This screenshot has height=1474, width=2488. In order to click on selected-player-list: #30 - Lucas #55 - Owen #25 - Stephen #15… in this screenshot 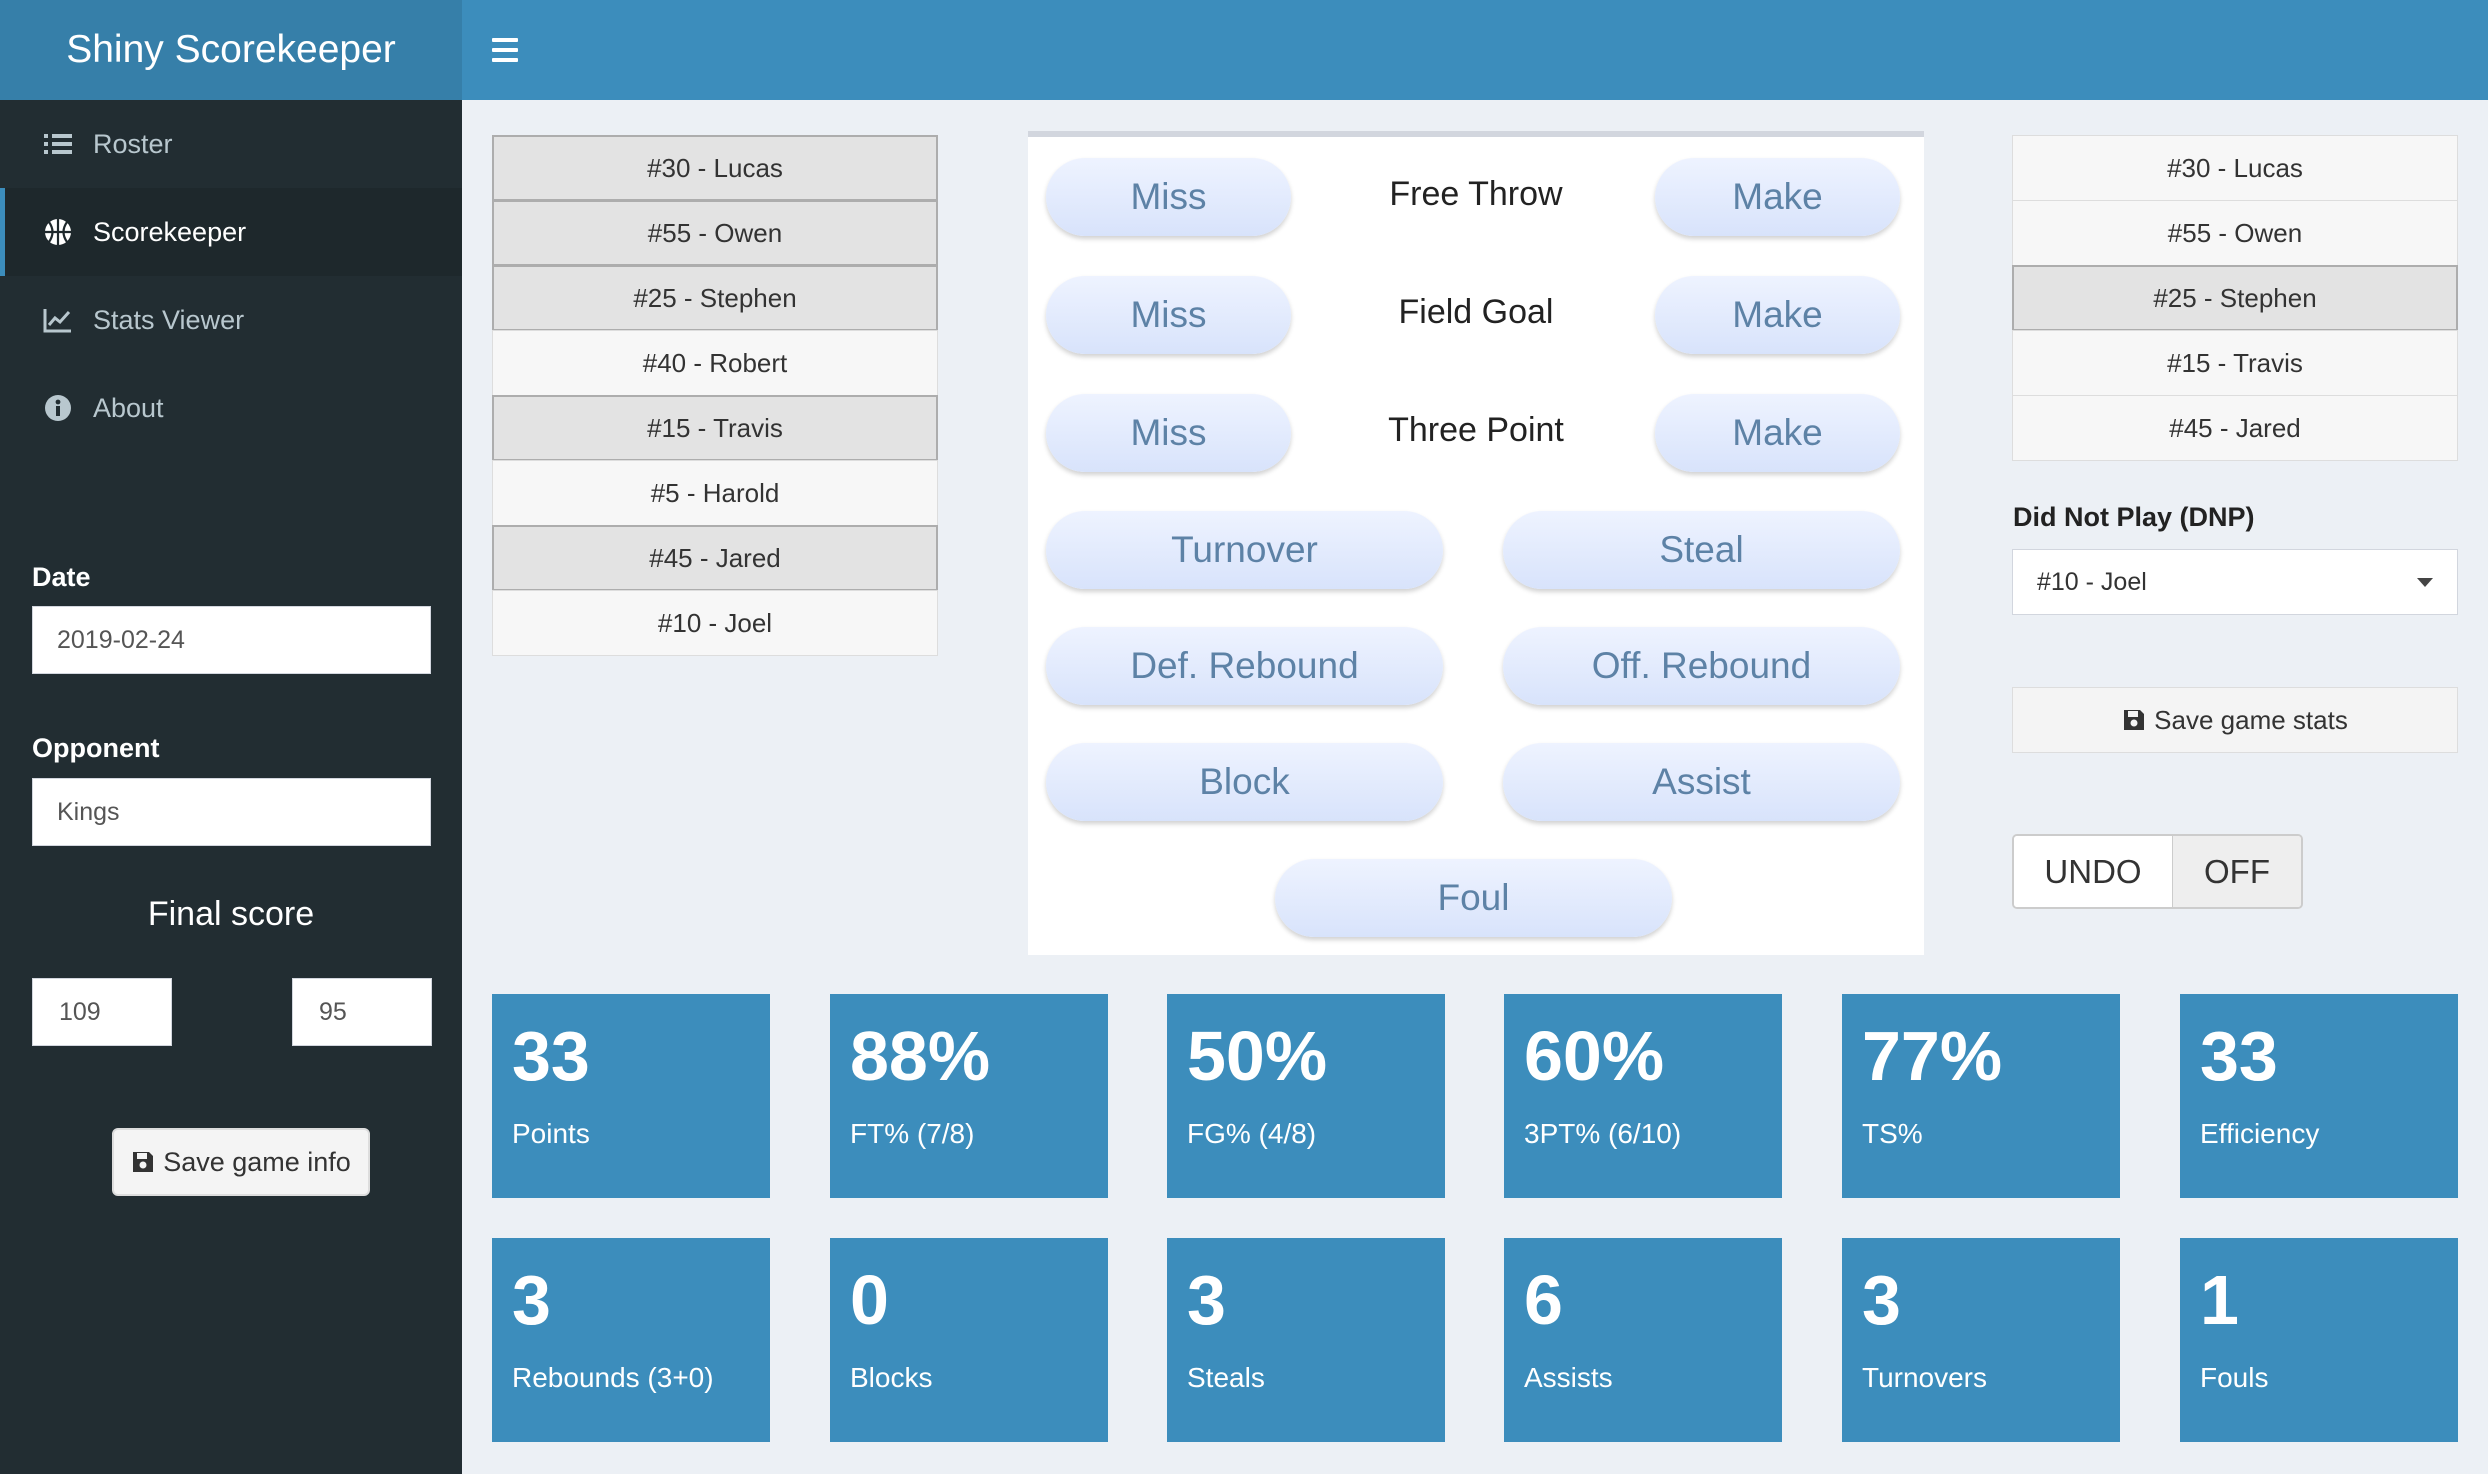, I will do `click(2235, 298)`.